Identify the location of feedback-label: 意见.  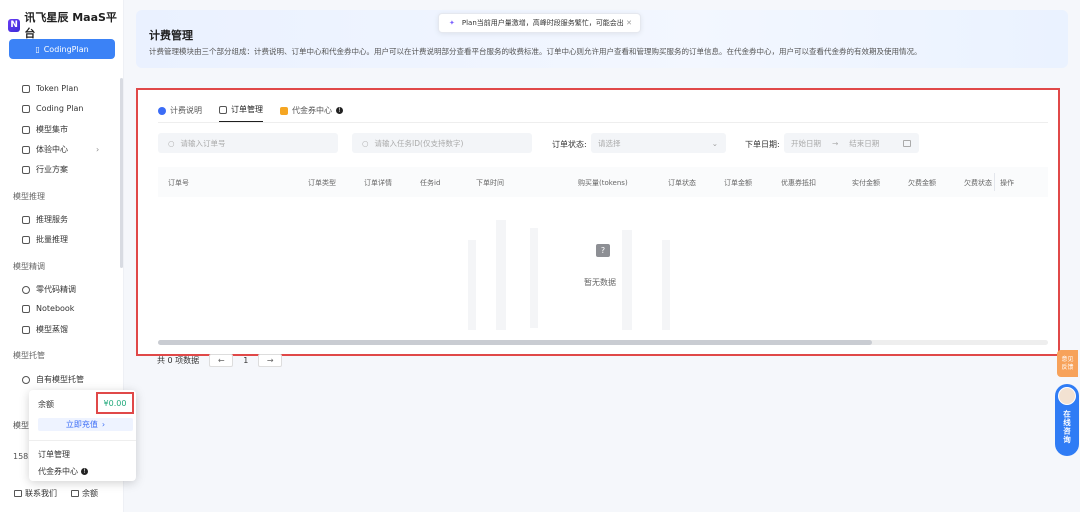
(1067, 359).